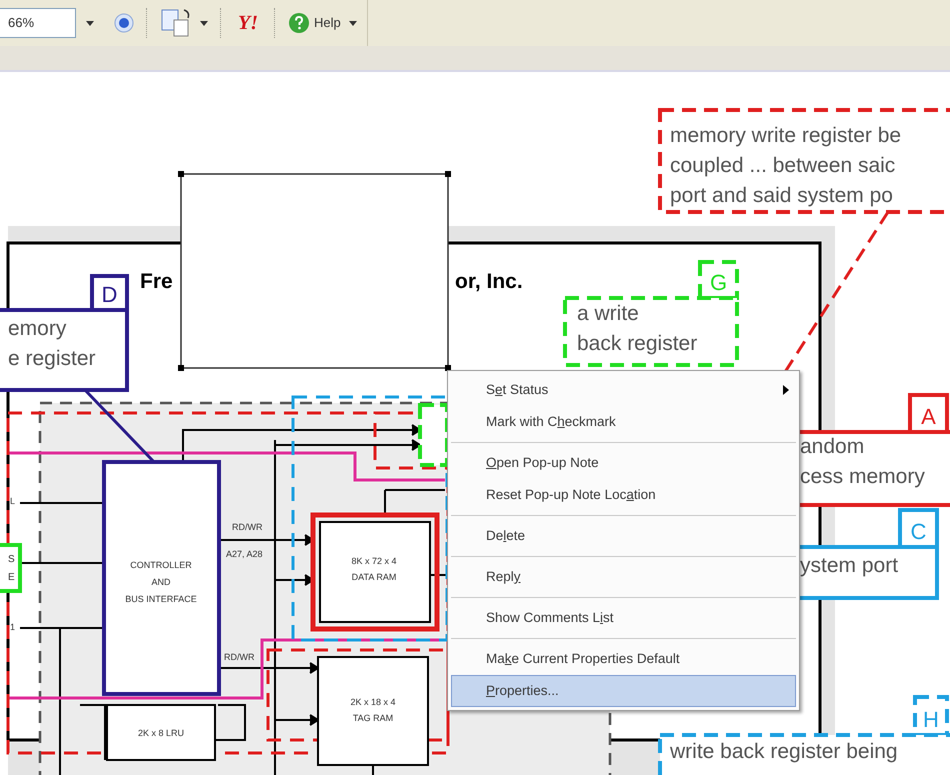 The image size is (950, 775). What do you see at coordinates (849, 565) in the screenshot?
I see `callout-text: ystem port` at bounding box center [849, 565].